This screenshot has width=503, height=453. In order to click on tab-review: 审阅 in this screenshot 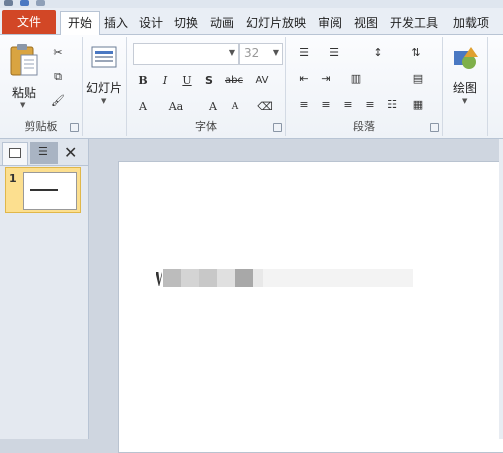, I will do `click(330, 23)`.